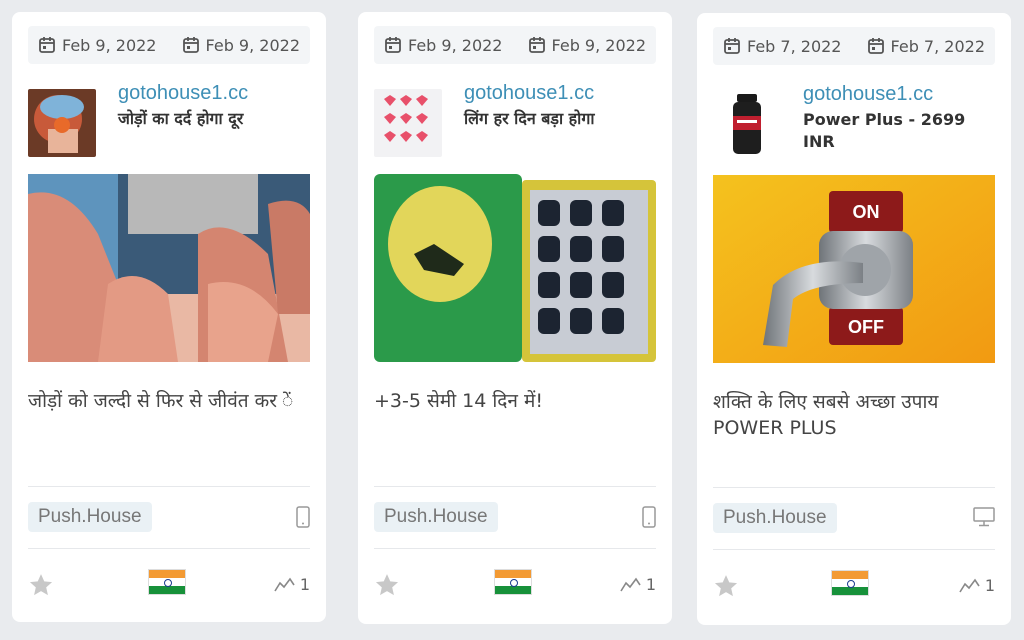 Image resolution: width=1024 pixels, height=640 pixels. Describe the element at coordinates (782, 46) in the screenshot. I see `first-seen-date: Feb 7, 2022` at that location.